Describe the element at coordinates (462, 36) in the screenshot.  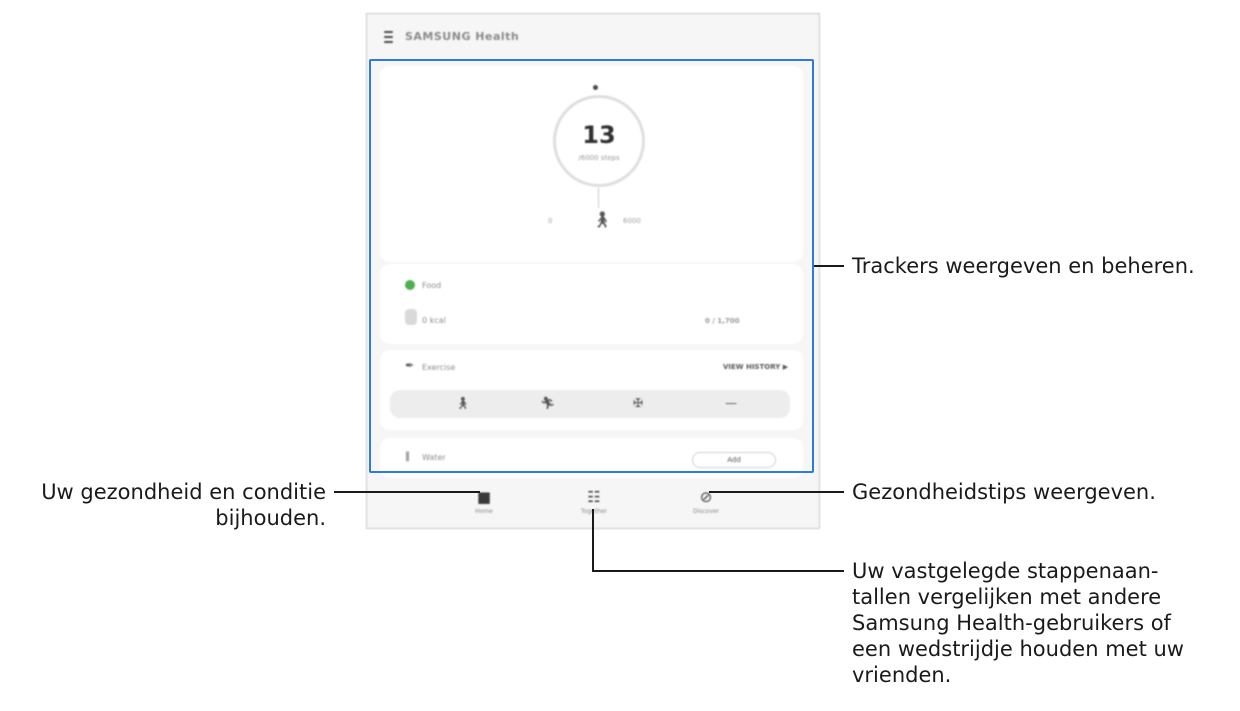
I see `app-title: SAMSUNG Health` at that location.